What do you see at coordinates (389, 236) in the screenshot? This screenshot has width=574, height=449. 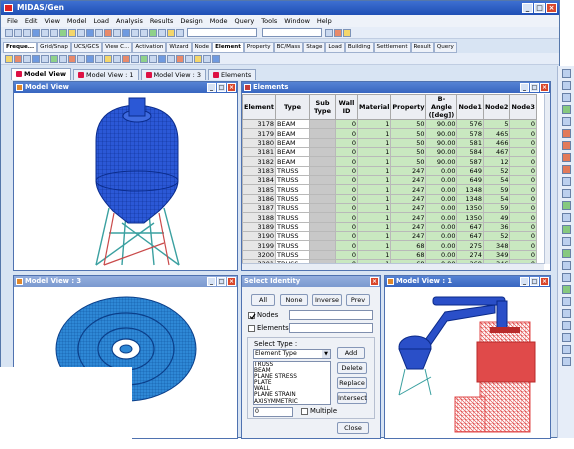 I see `table-row: 3190 TRUSS 0 1 247 0.00 647 52 0` at bounding box center [389, 236].